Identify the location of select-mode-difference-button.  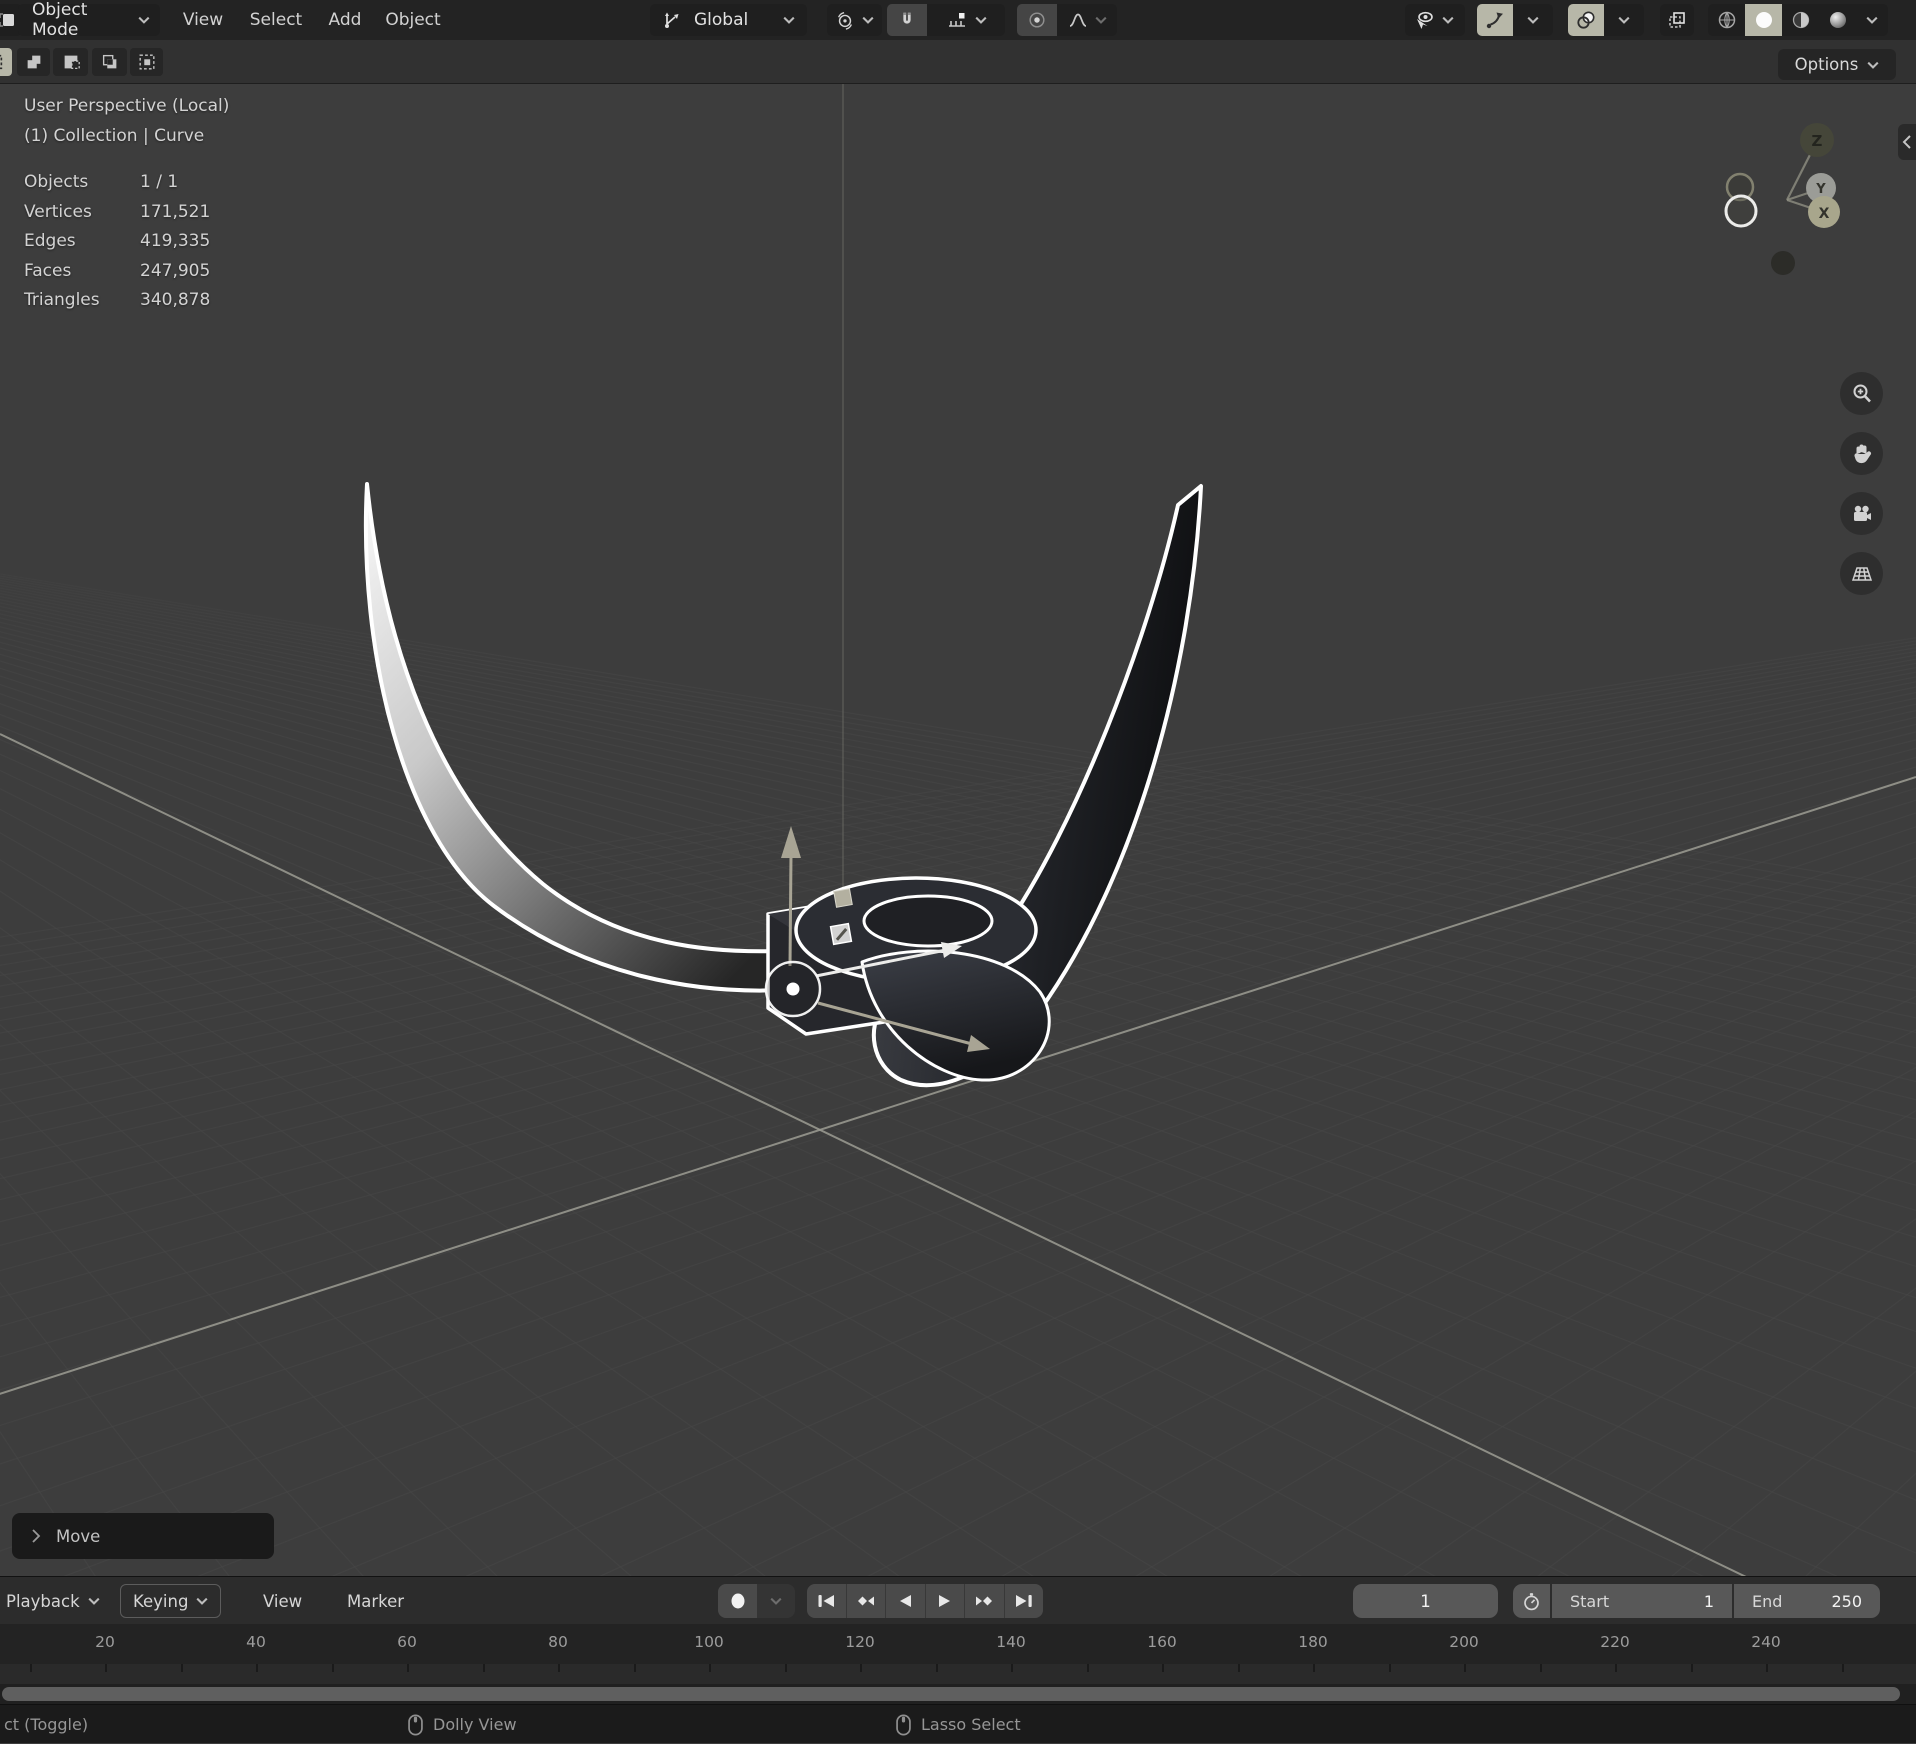
(109, 62).